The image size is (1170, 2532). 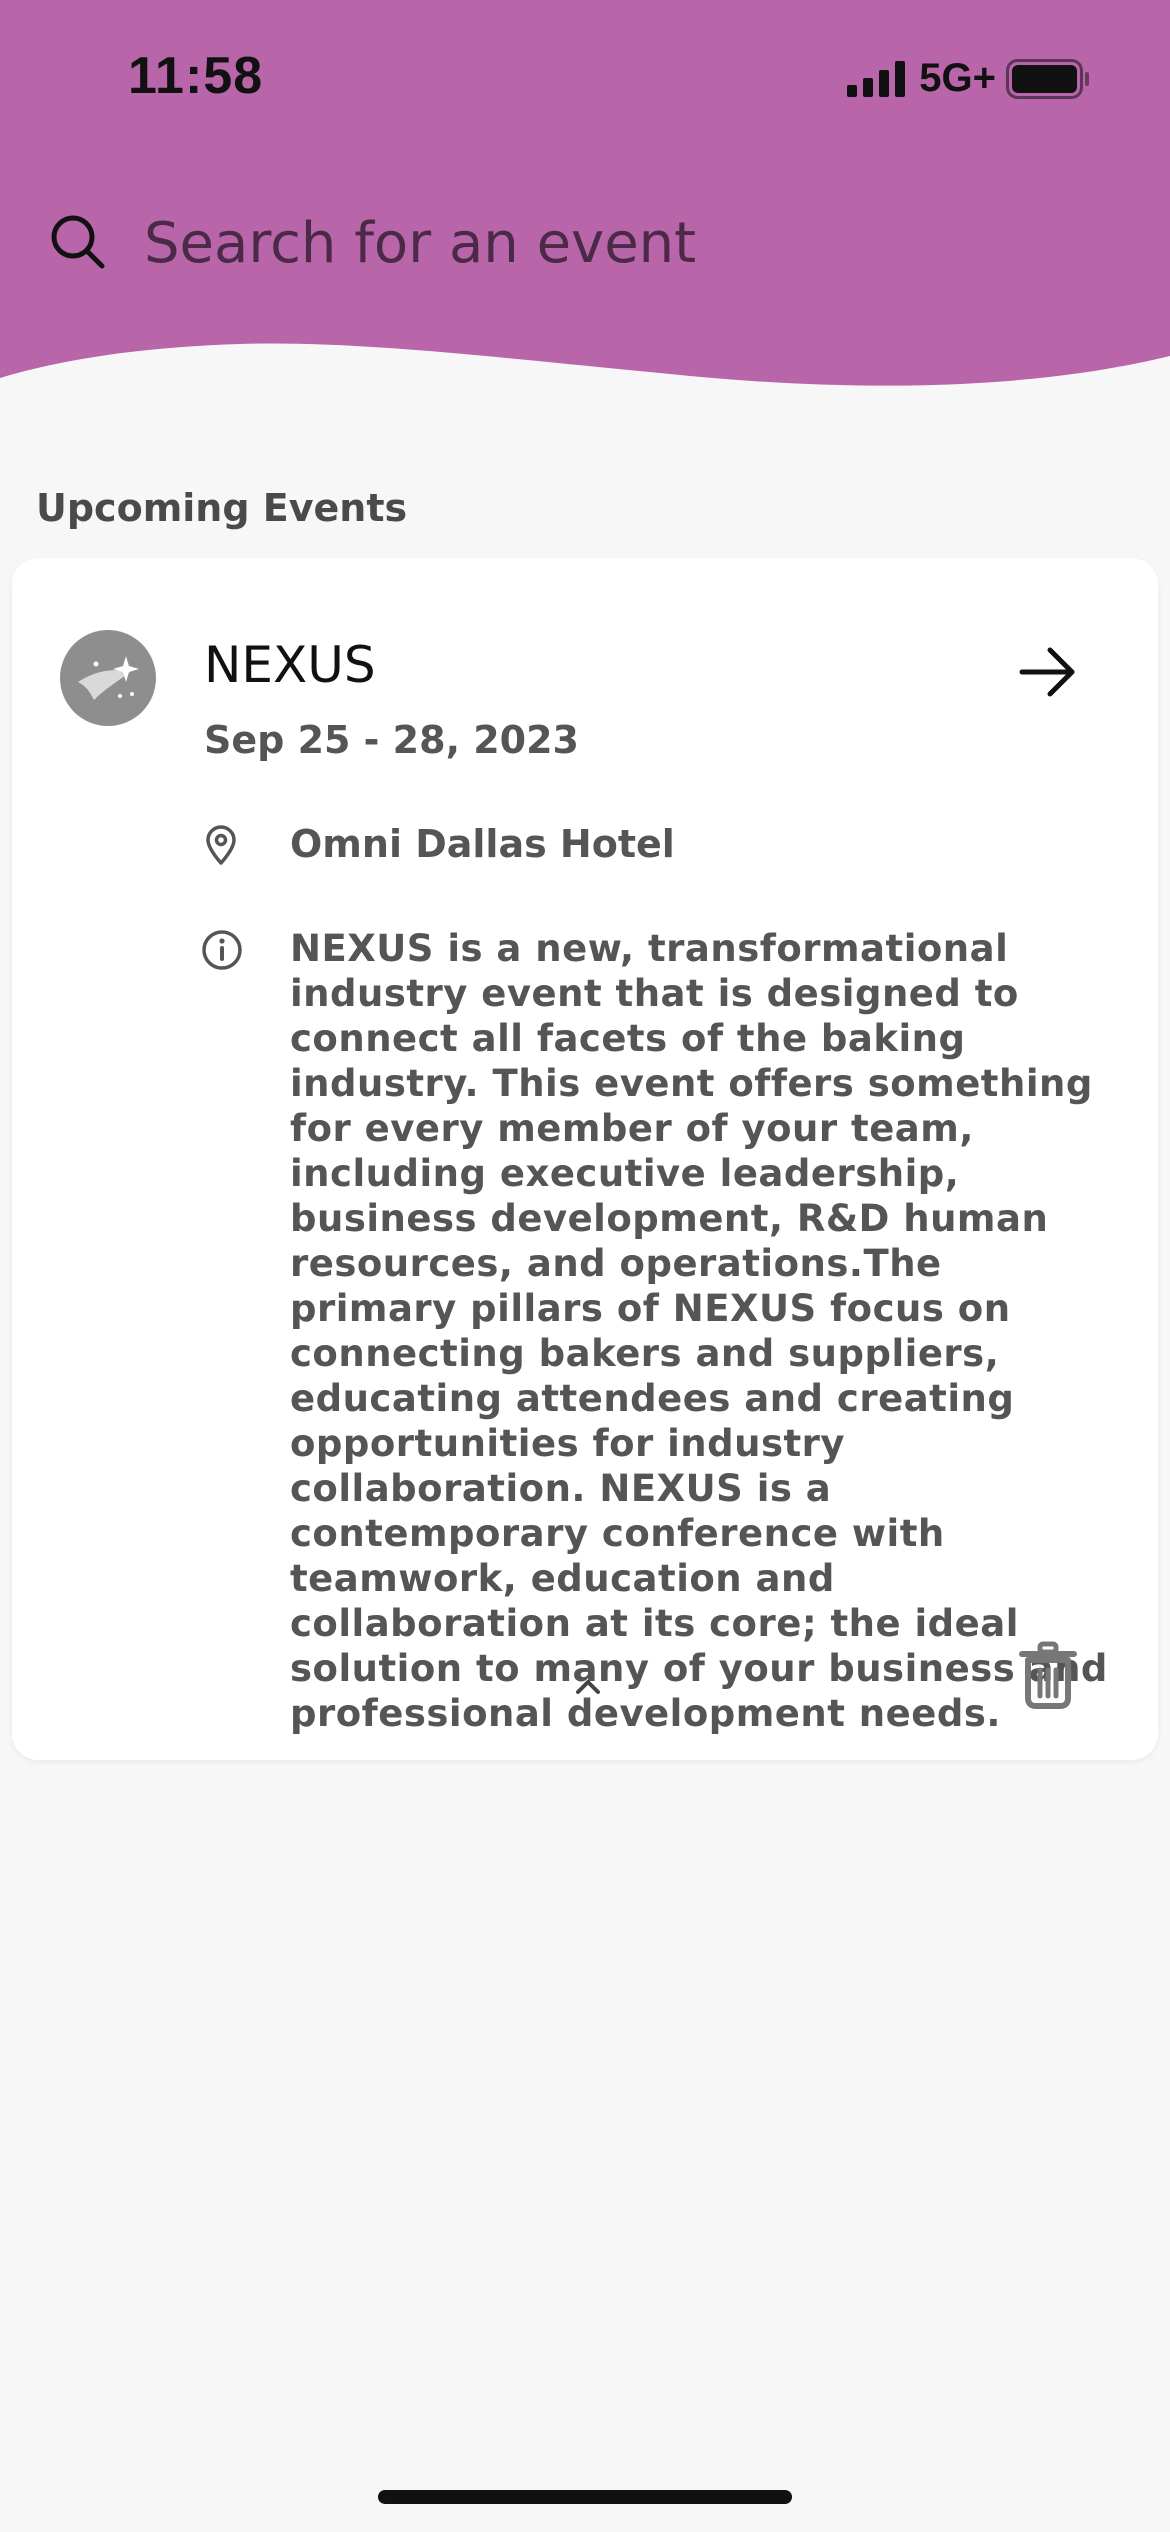 What do you see at coordinates (957, 78) in the screenshot?
I see `network-label: 5G+` at bounding box center [957, 78].